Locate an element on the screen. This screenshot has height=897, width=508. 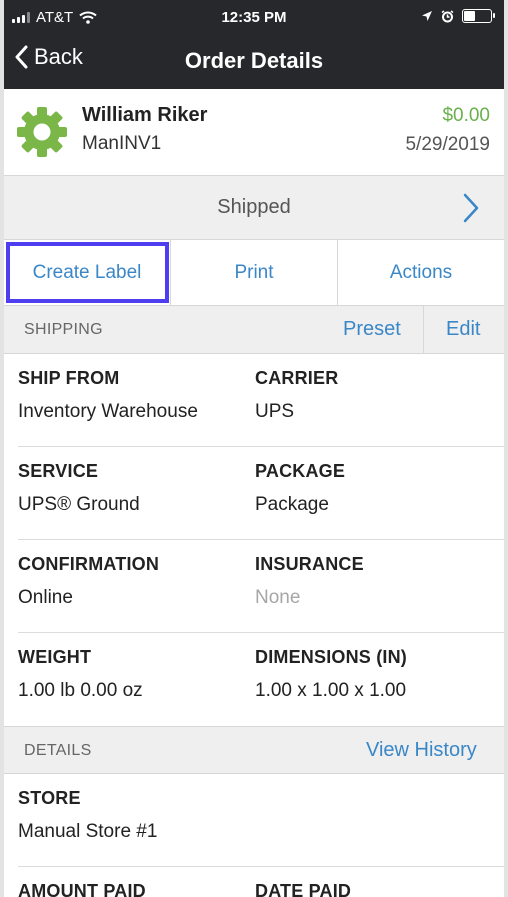
ship-from-field: SHIP FROM Inventory Warehouse is located at coordinates (108, 395).